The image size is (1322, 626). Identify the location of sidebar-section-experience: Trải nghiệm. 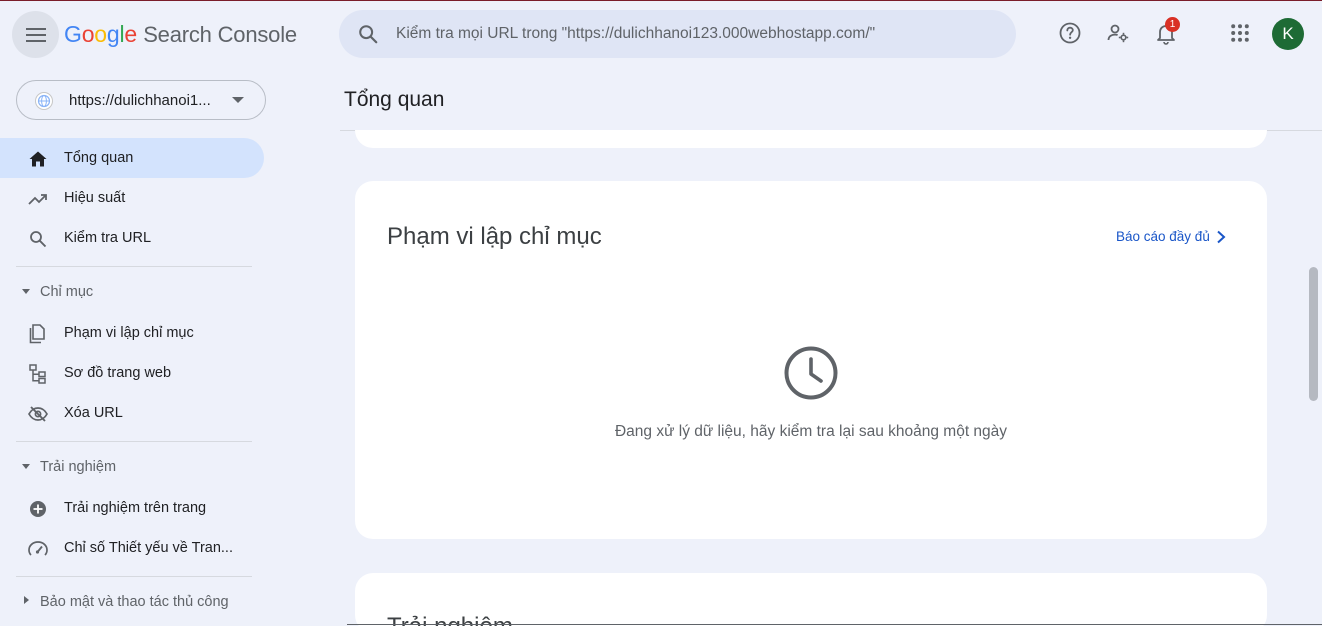
(132, 467).